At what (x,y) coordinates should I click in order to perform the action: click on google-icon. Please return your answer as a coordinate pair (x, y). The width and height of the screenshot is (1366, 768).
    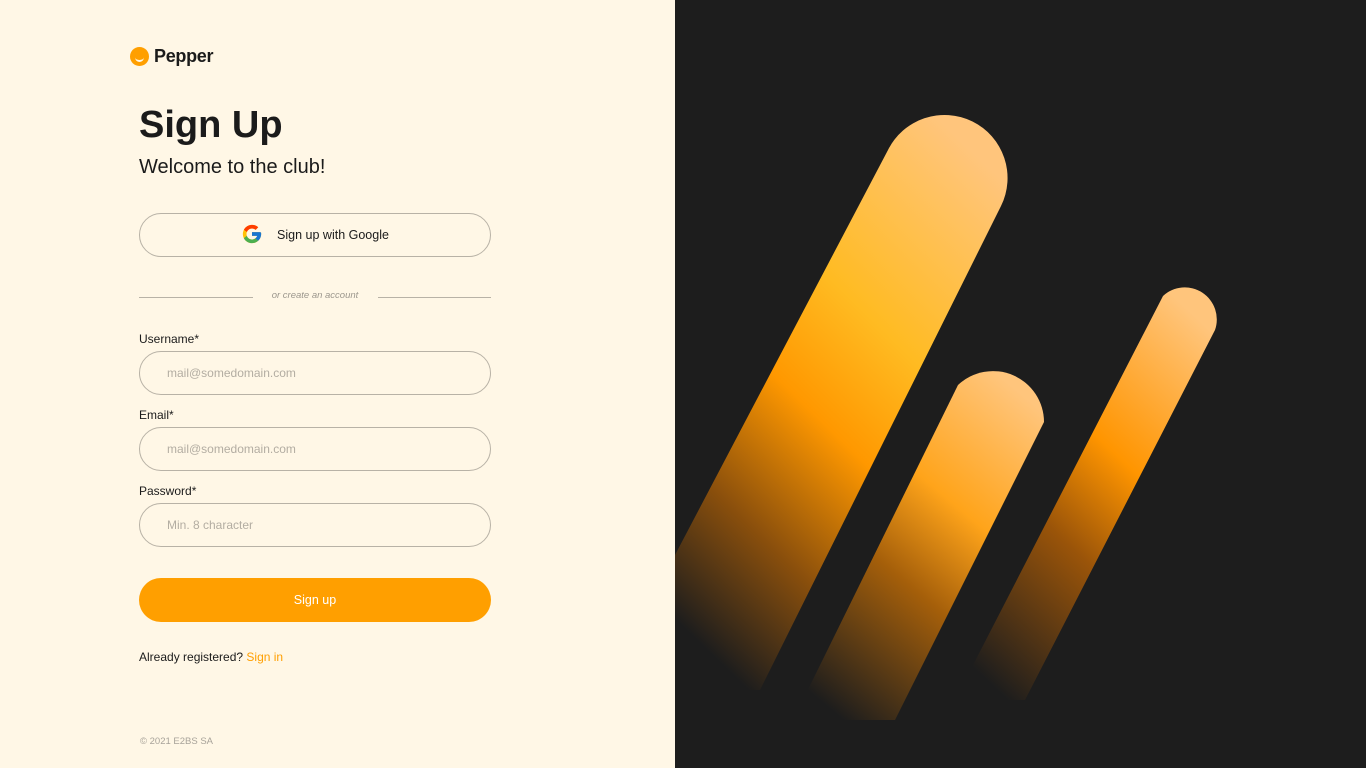
    Looking at the image, I should click on (252, 235).